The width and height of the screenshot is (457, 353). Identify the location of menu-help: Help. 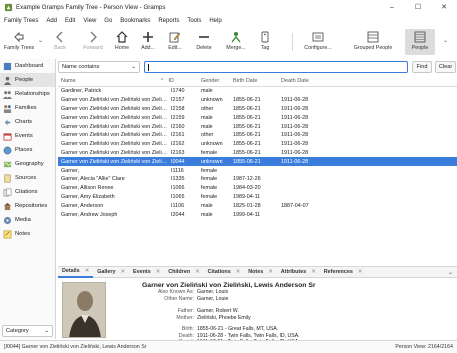
(215, 21).